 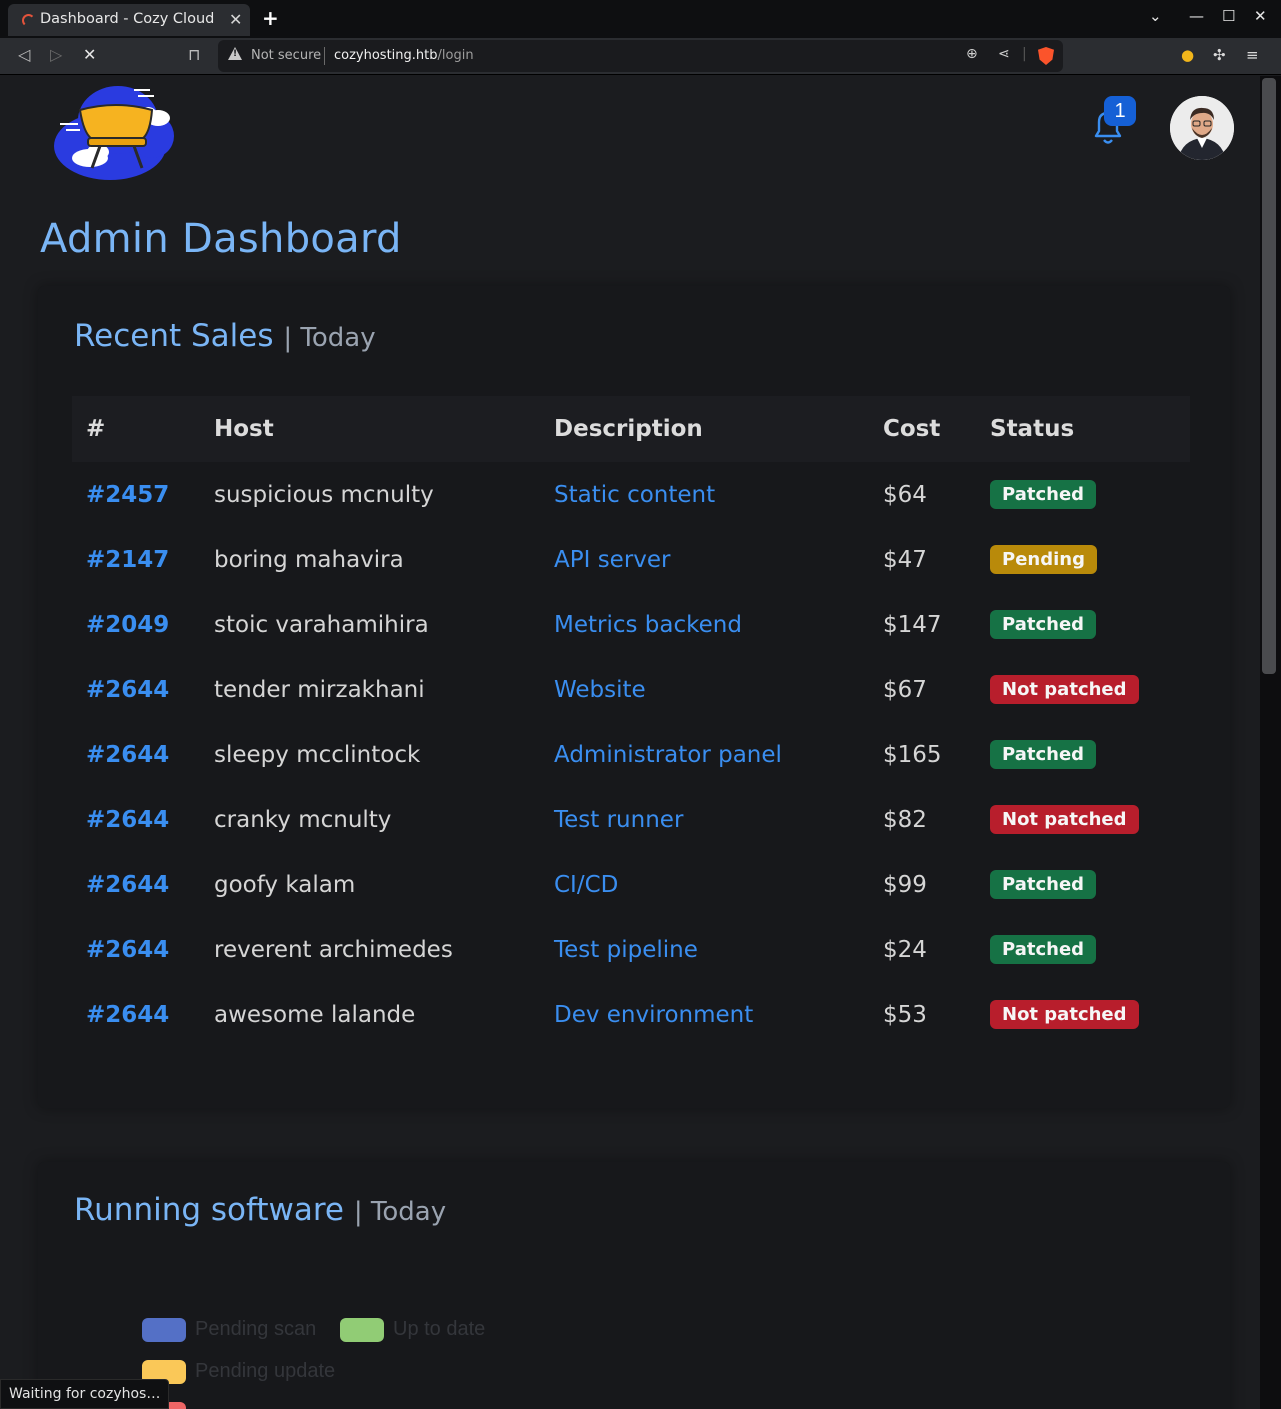 What do you see at coordinates (235, 19) in the screenshot?
I see `close-tab-icon: ✕` at bounding box center [235, 19].